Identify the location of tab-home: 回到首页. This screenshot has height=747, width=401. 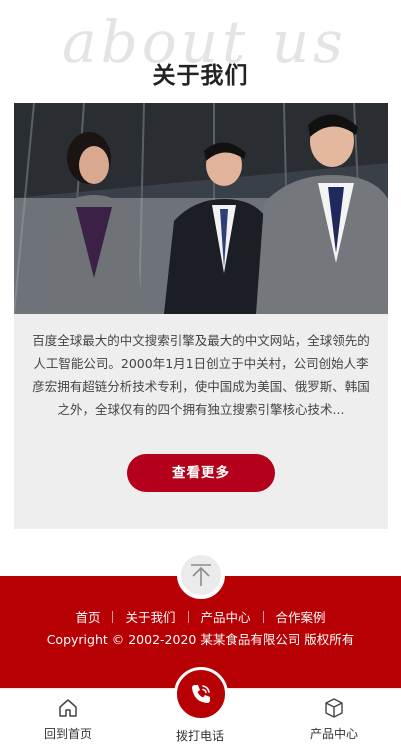
(68, 718).